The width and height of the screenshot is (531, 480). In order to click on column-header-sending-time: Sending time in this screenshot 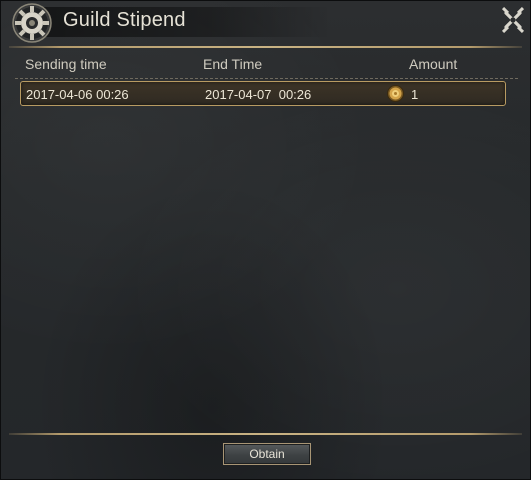, I will do `click(66, 64)`.